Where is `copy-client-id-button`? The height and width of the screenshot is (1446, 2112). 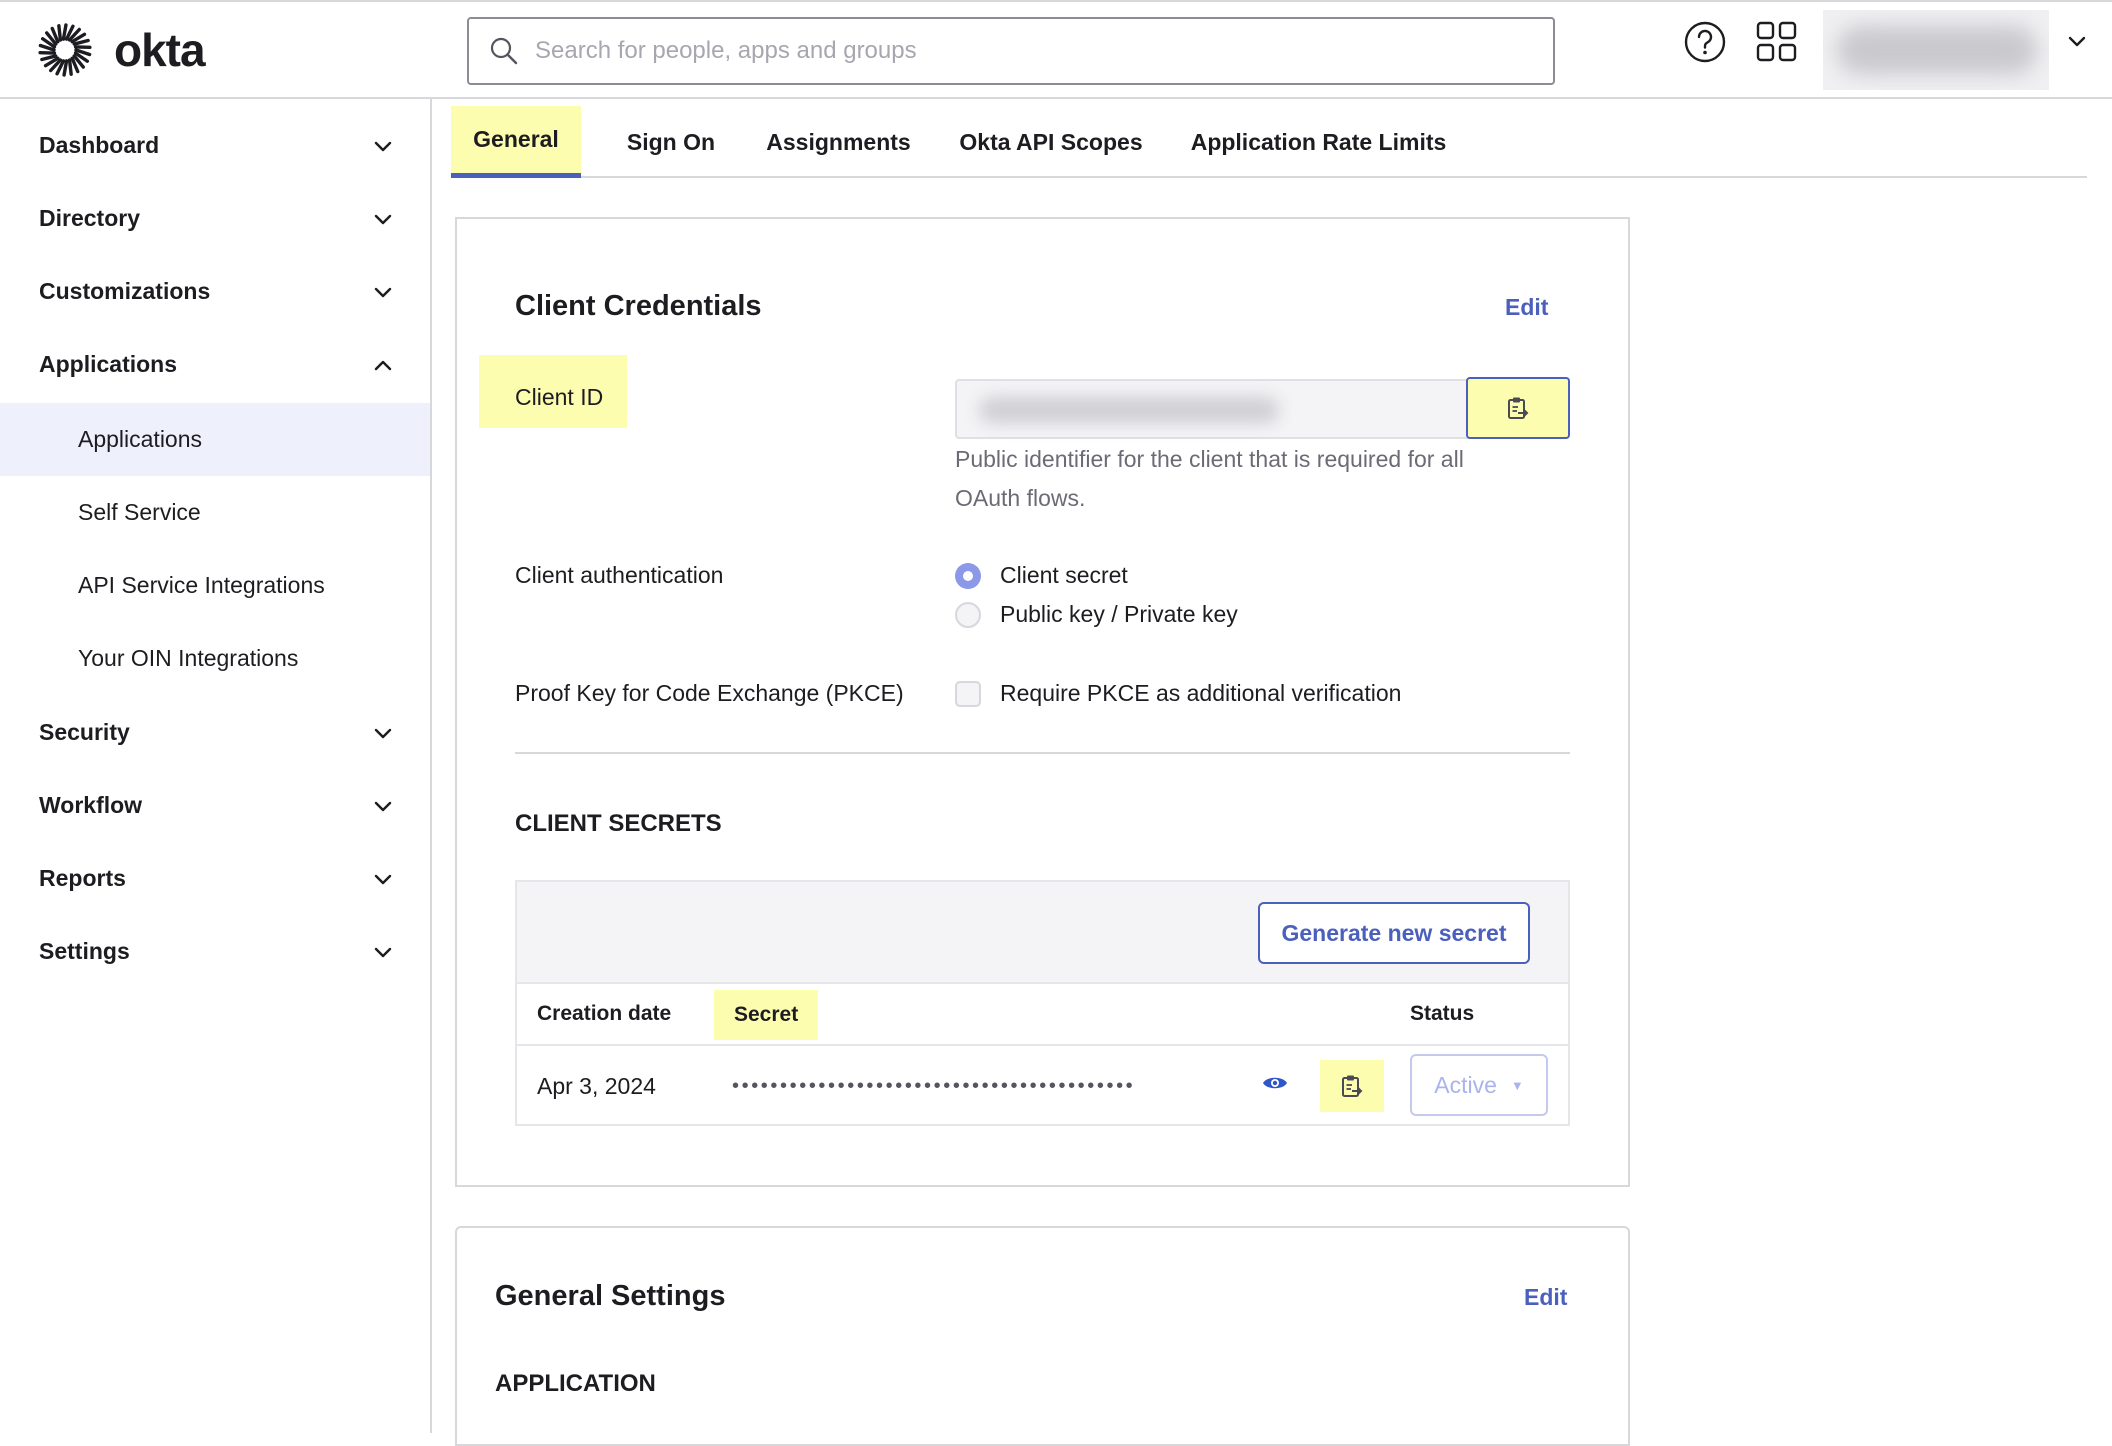 copy-client-id-button is located at coordinates (1518, 408).